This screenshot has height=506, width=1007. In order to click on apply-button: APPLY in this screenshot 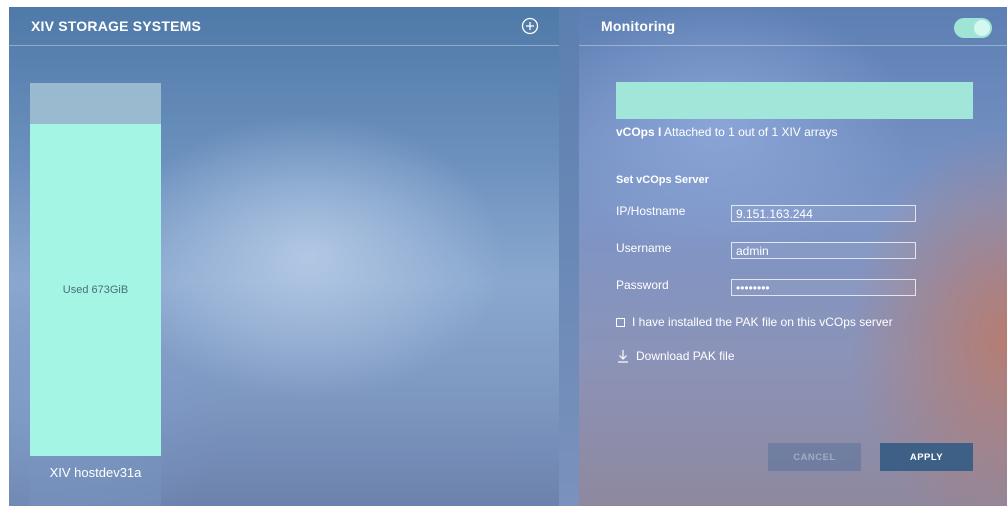, I will do `click(926, 457)`.